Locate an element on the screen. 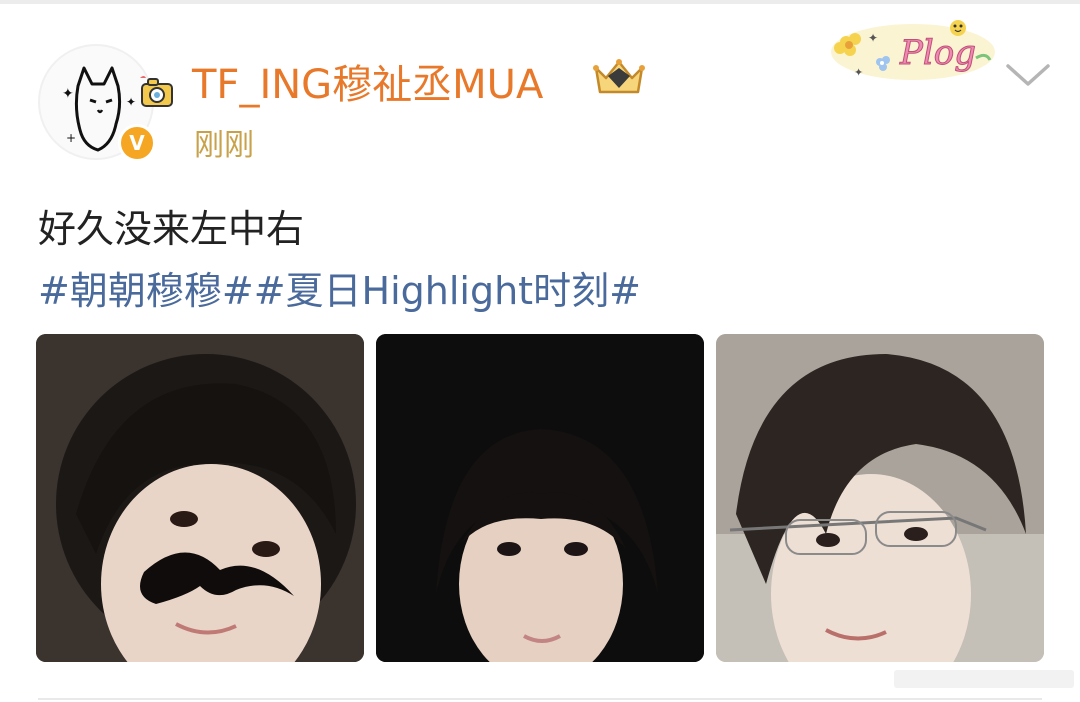  photo-2-placeholder is located at coordinates (540, 498).